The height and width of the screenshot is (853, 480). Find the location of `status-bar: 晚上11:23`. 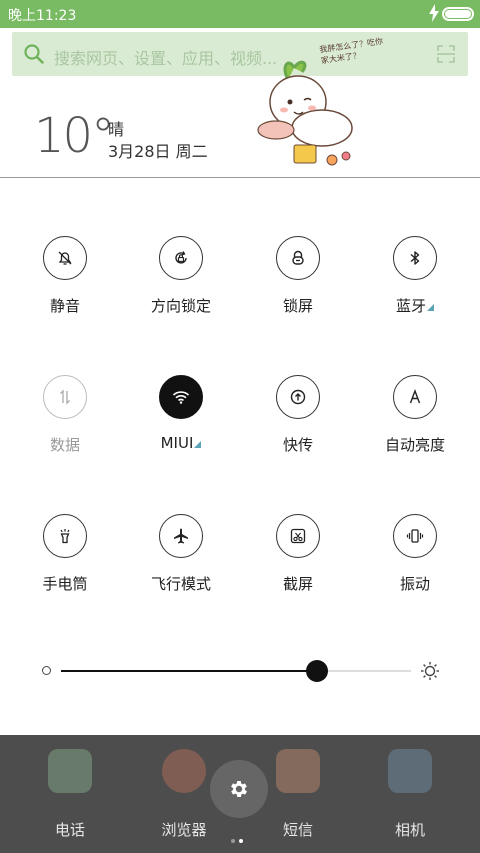

status-bar: 晚上11:23 is located at coordinates (240, 14).